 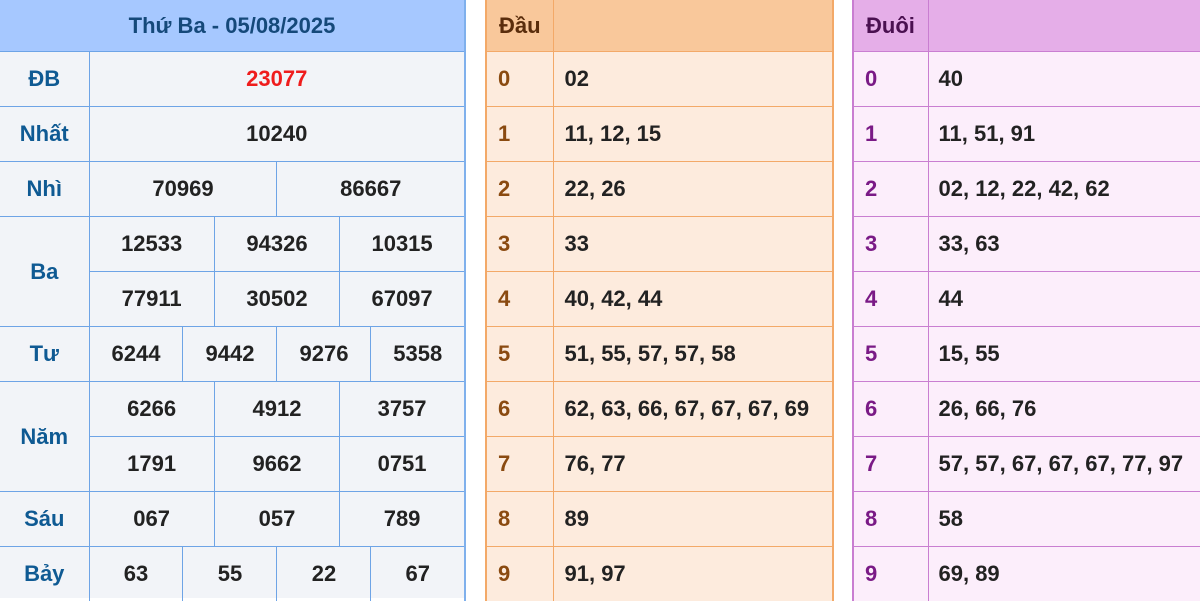 I want to click on duoi-digit: 5, so click(x=890, y=354).